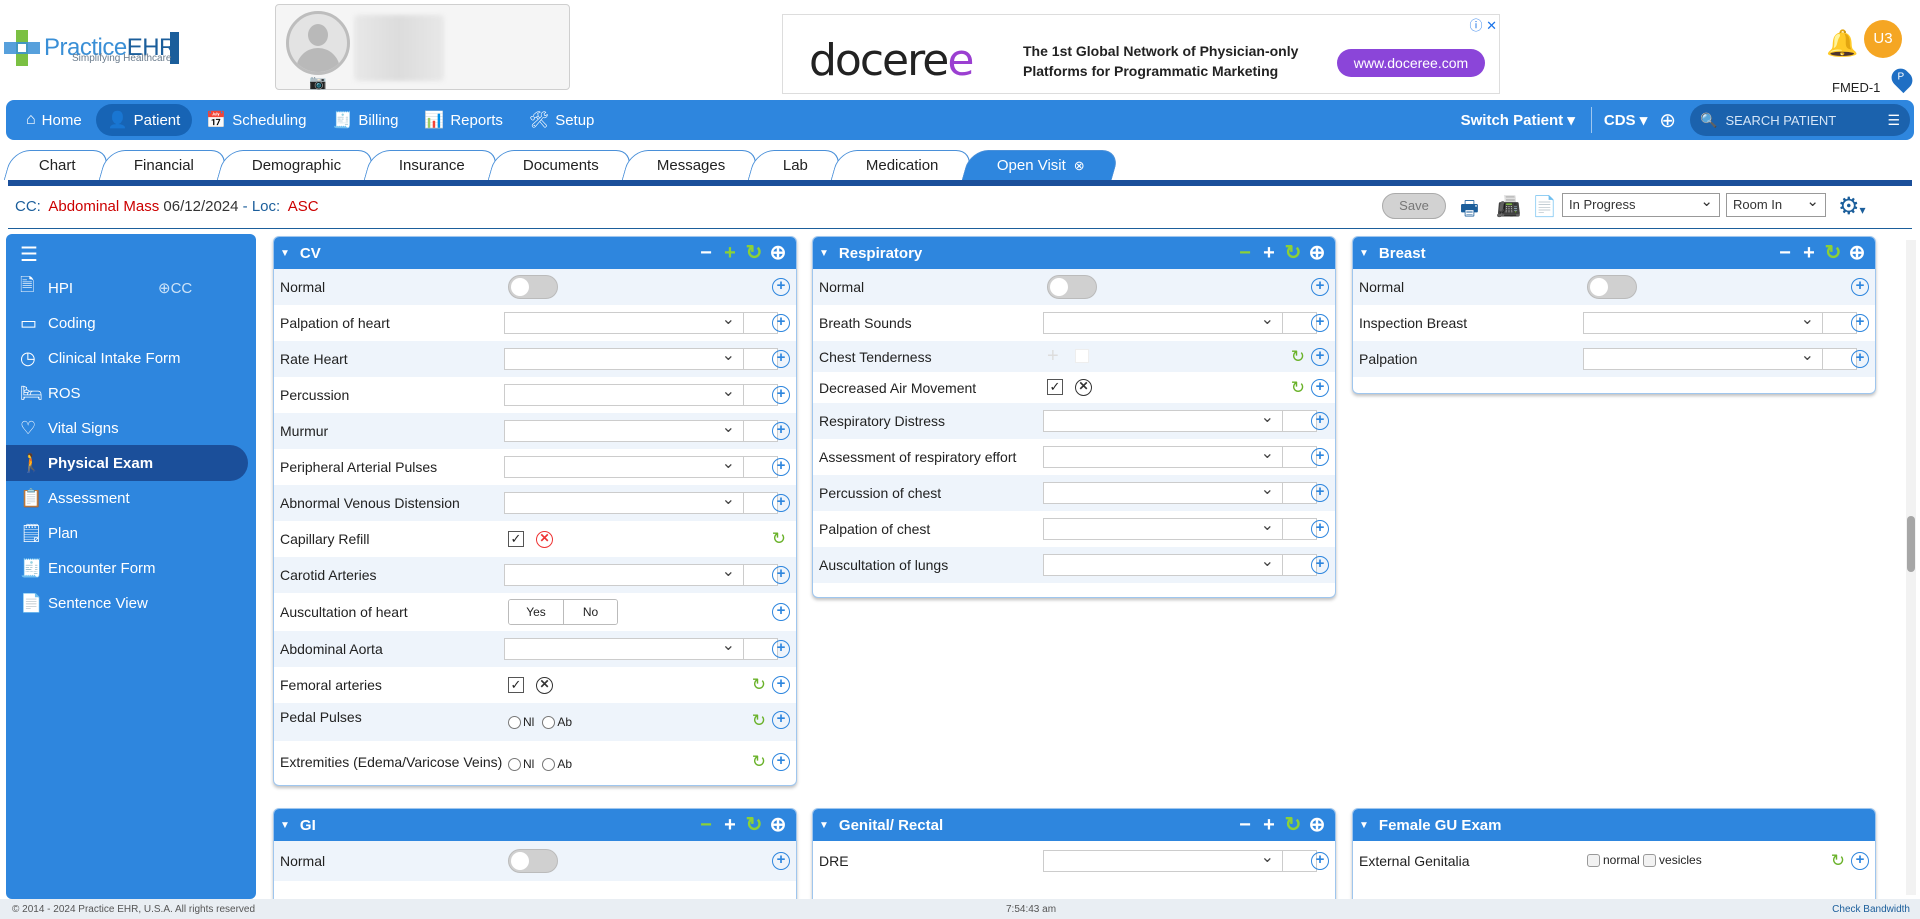  Describe the element at coordinates (365, 120) in the screenshot. I see `nav-billing: 🧾 Billing` at that location.